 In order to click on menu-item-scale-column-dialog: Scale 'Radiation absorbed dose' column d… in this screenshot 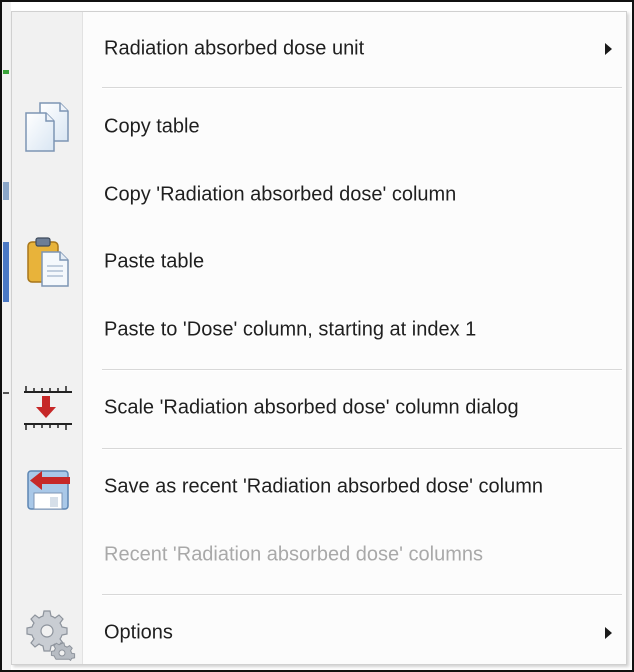, I will do `click(319, 408)`.